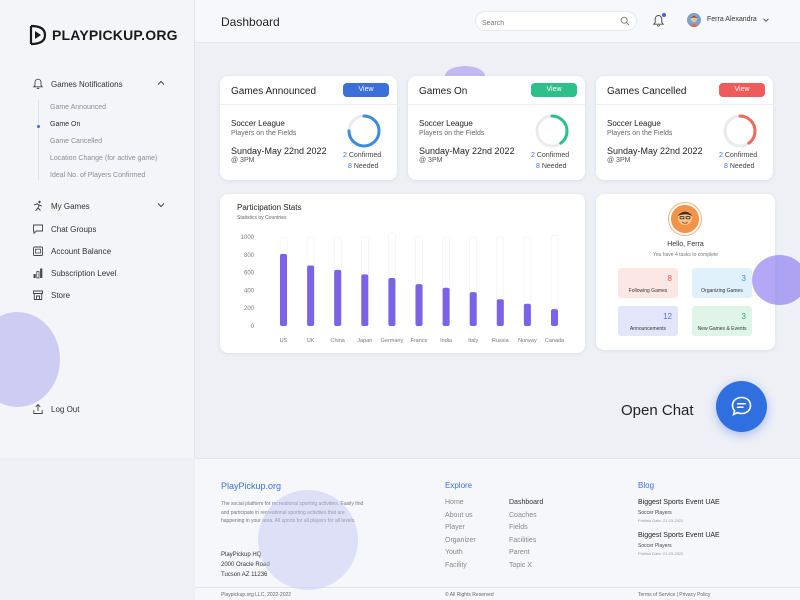 The image size is (800, 600). I want to click on runner-icon, so click(38, 206).